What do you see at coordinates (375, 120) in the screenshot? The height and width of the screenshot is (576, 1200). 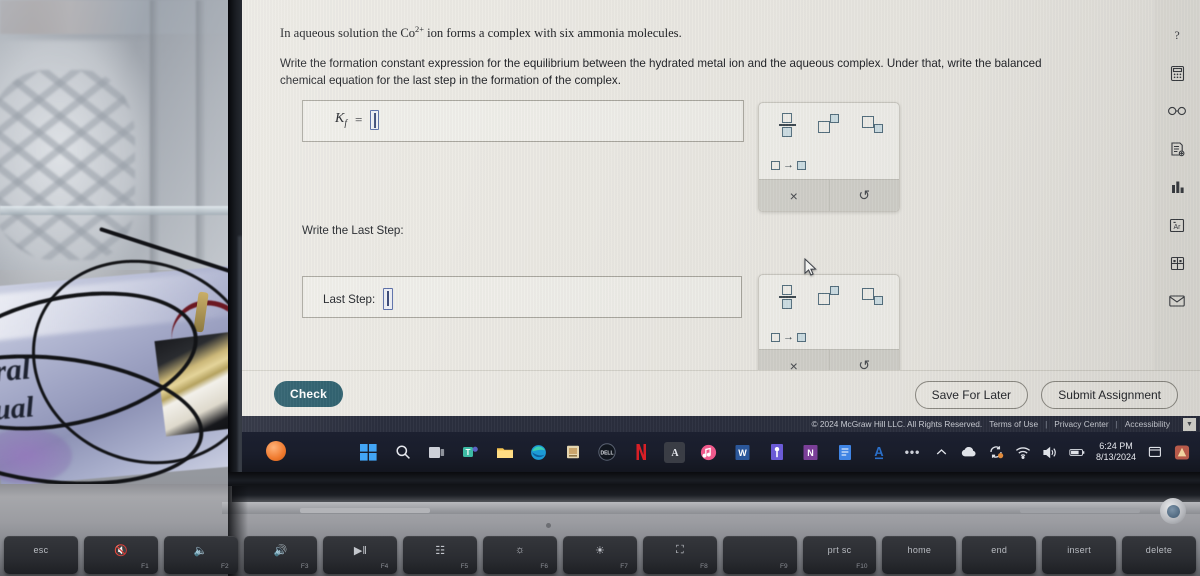 I see `kf-input-field` at bounding box center [375, 120].